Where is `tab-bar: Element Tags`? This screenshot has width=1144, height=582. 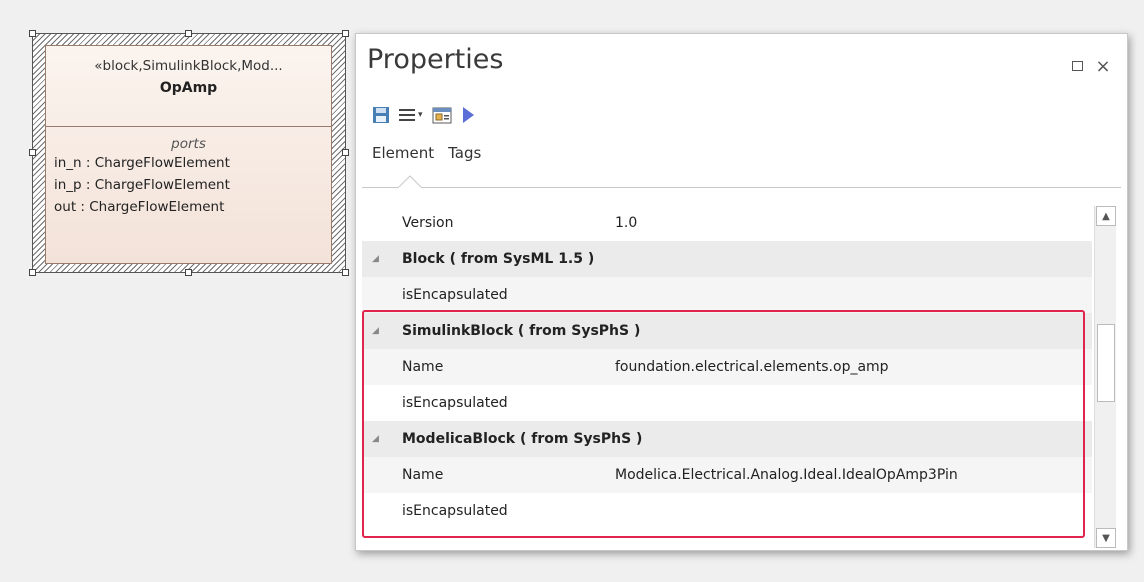
tab-bar: Element Tags is located at coordinates (426, 153).